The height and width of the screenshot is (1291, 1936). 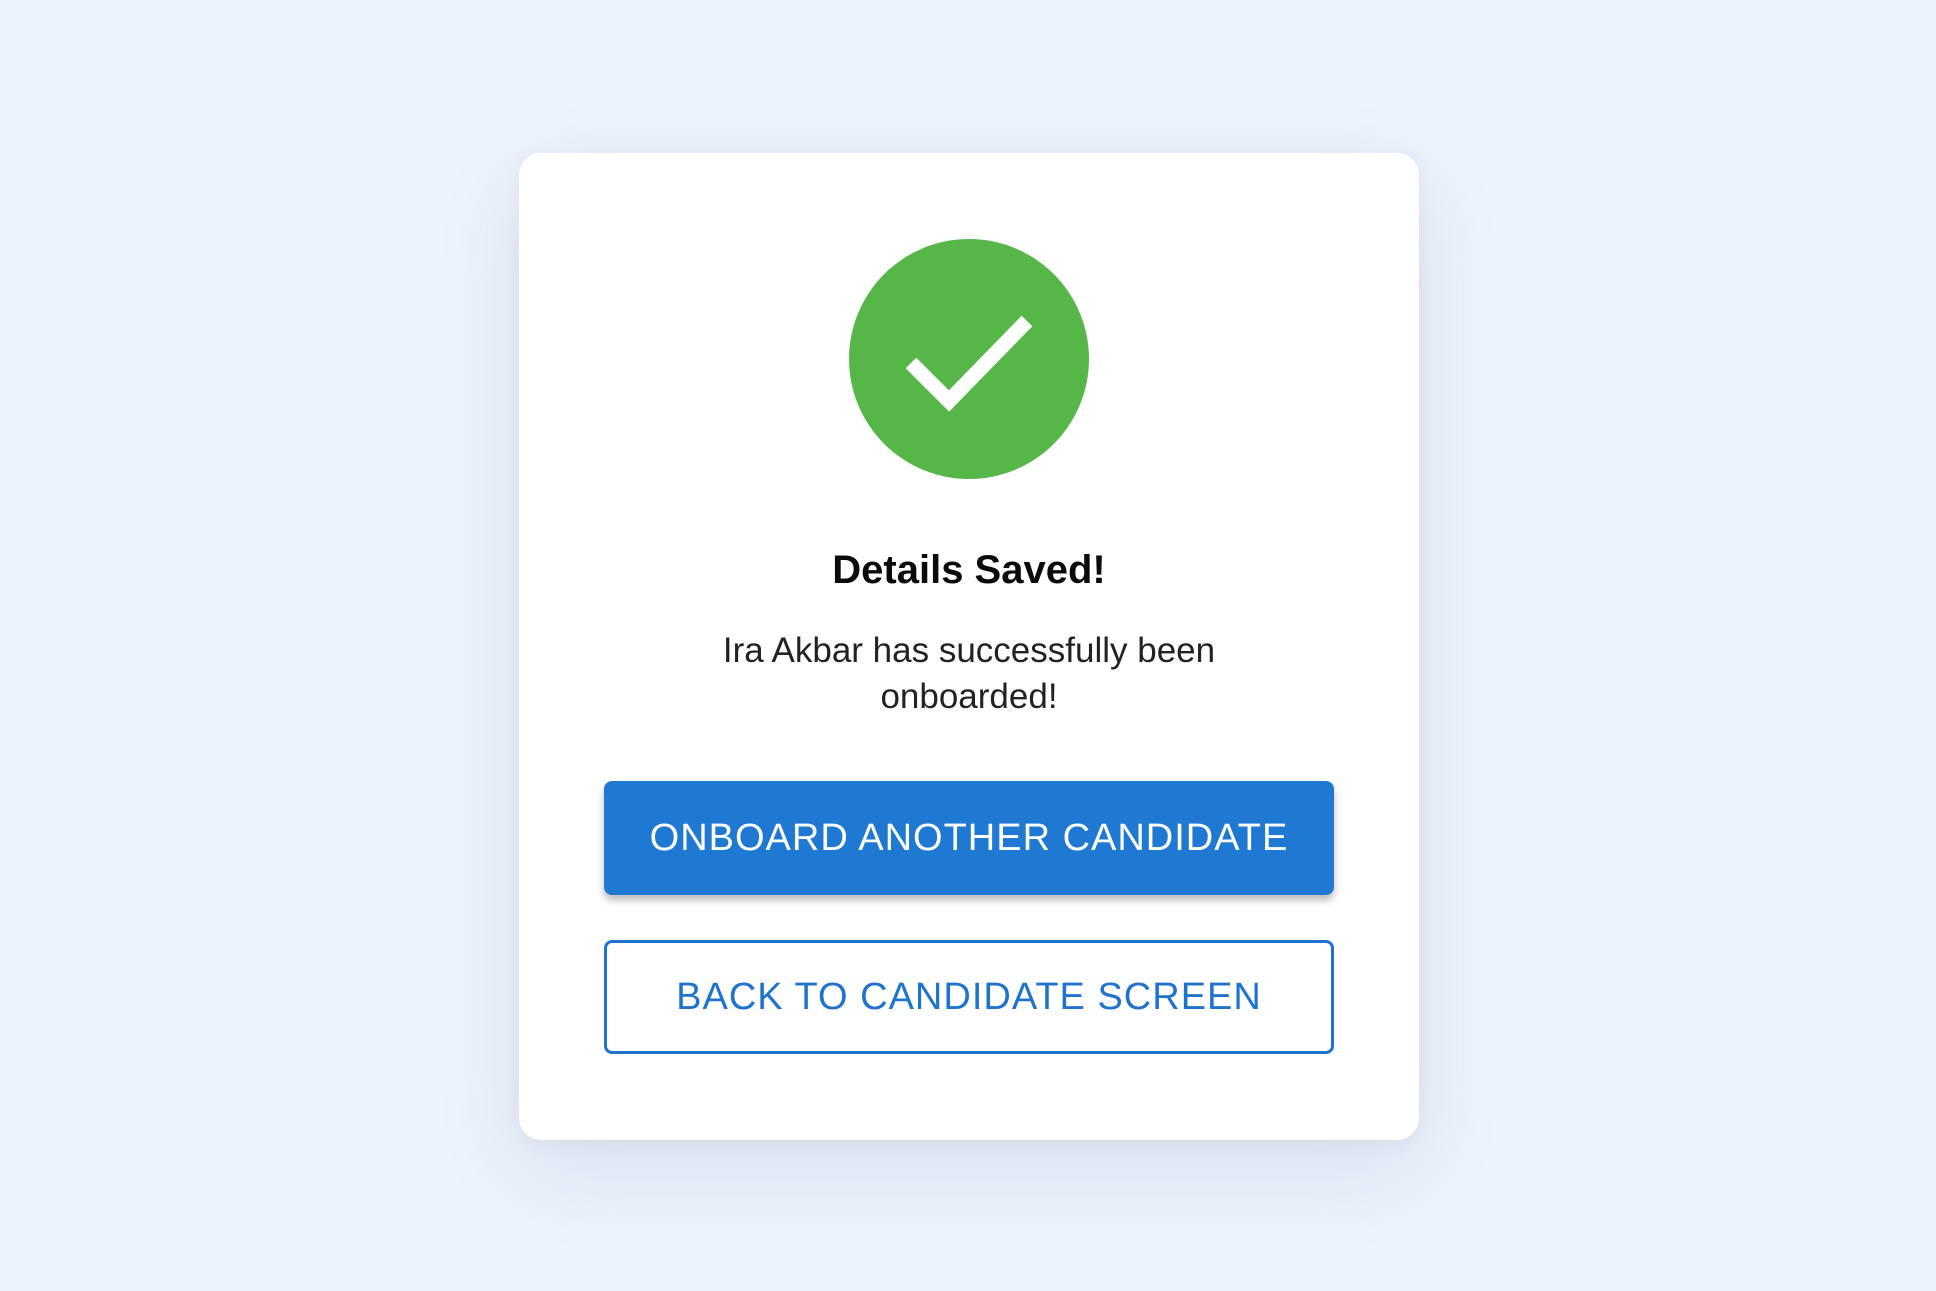 I want to click on check-circle-icon, so click(x=969, y=359).